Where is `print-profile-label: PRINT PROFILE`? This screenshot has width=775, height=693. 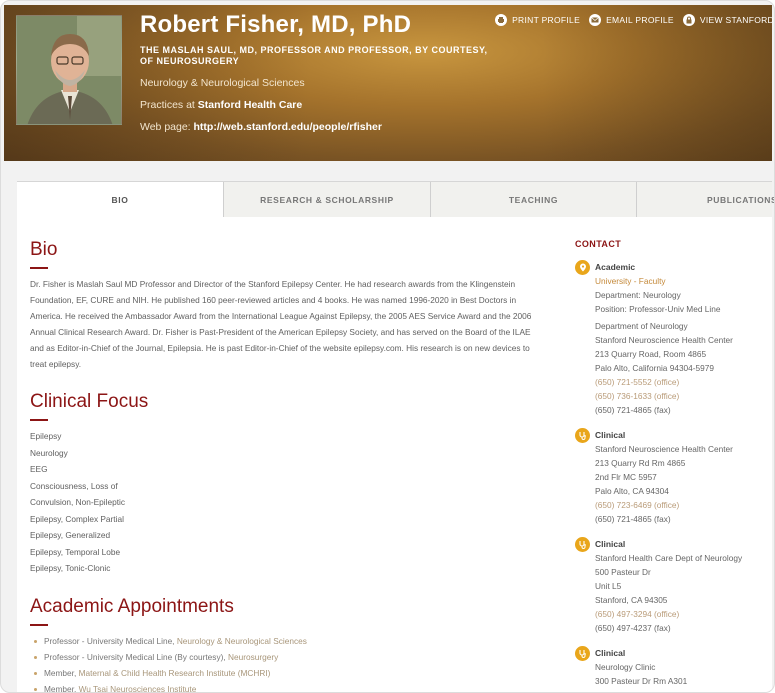
print-profile-label: PRINT PROFILE is located at coordinates (546, 20).